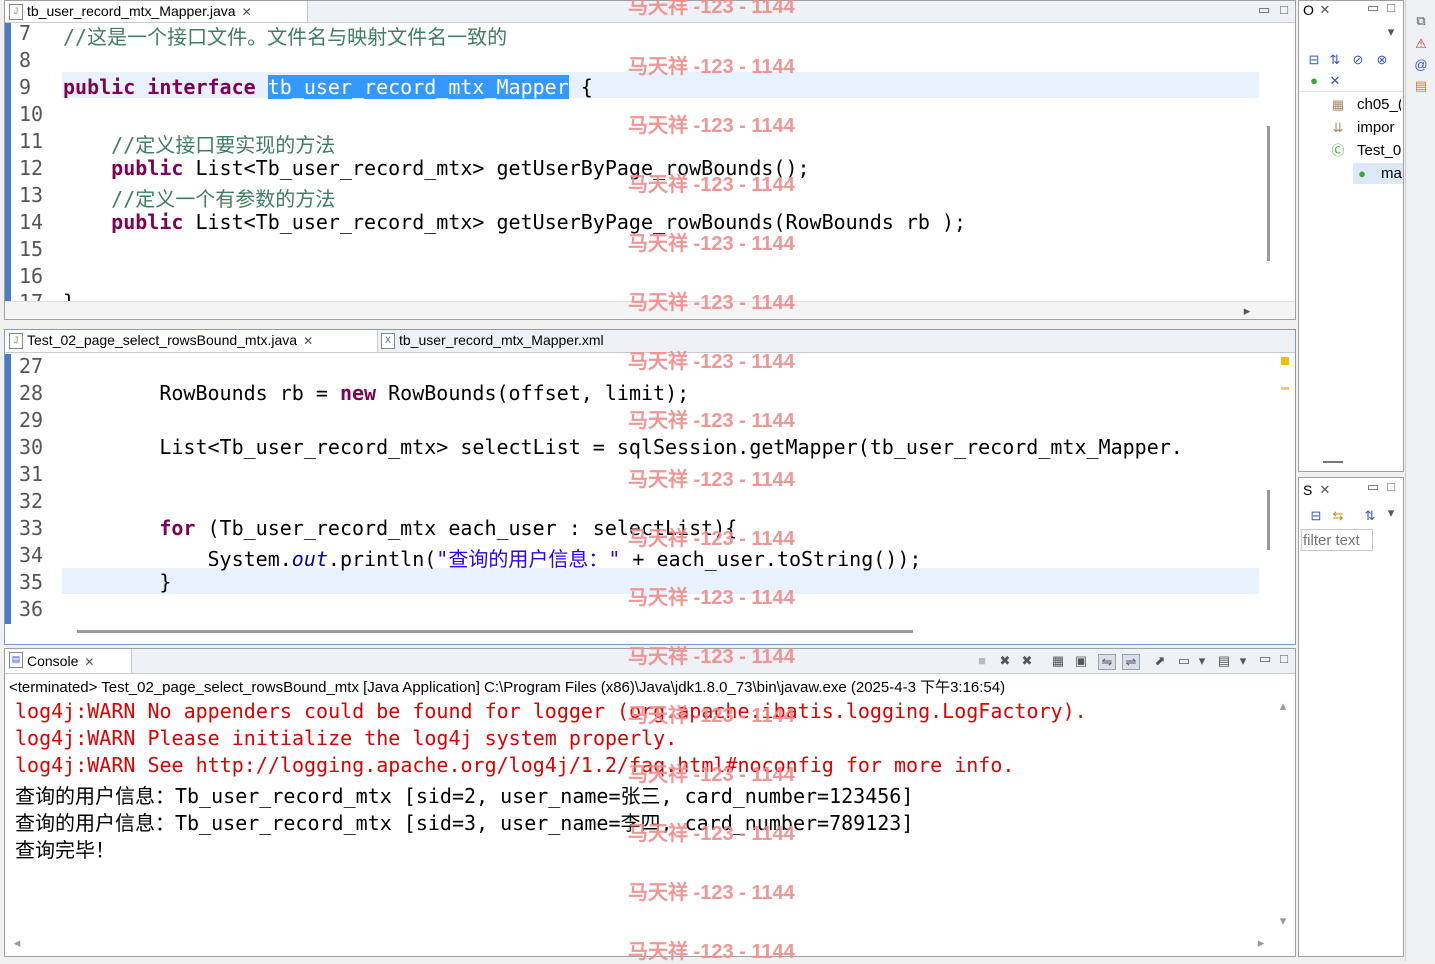 The width and height of the screenshot is (1435, 964). Describe the element at coordinates (1351, 717) in the screenshot. I see `side-view: S ✕ ▭ □ ⊟ ⇆ ⇅ ▾` at that location.